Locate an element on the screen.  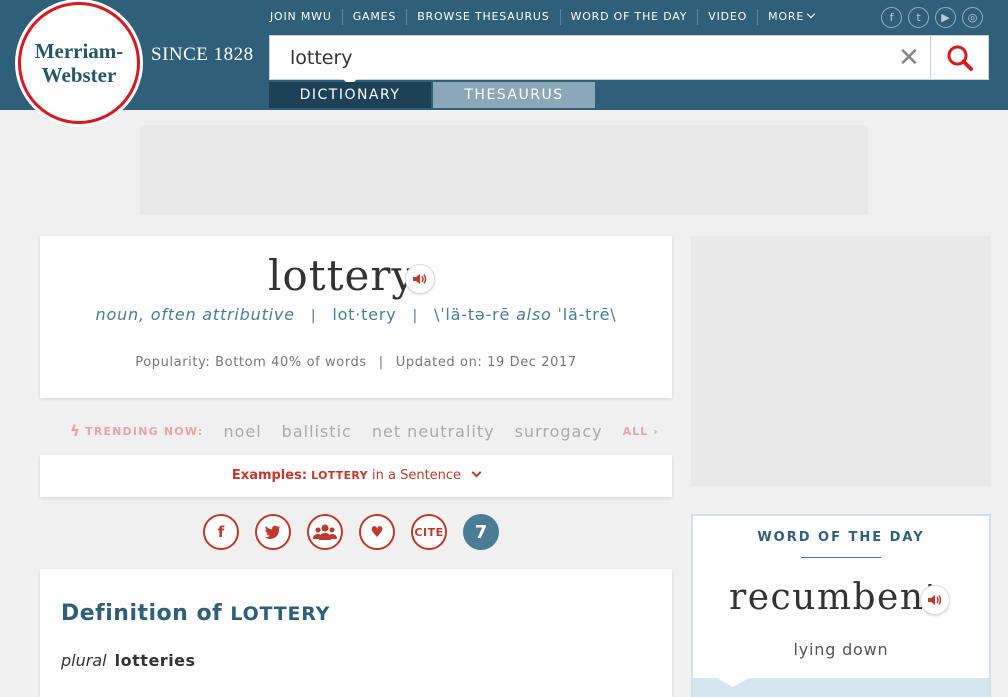
nav-more: MORE is located at coordinates (790, 17).